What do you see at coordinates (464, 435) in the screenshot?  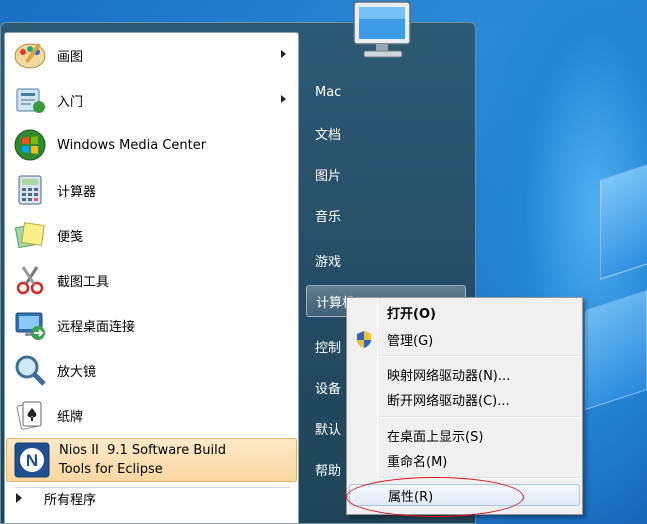 I see `ctx-item-show-on-desktop: 在桌面上显示(S)` at bounding box center [464, 435].